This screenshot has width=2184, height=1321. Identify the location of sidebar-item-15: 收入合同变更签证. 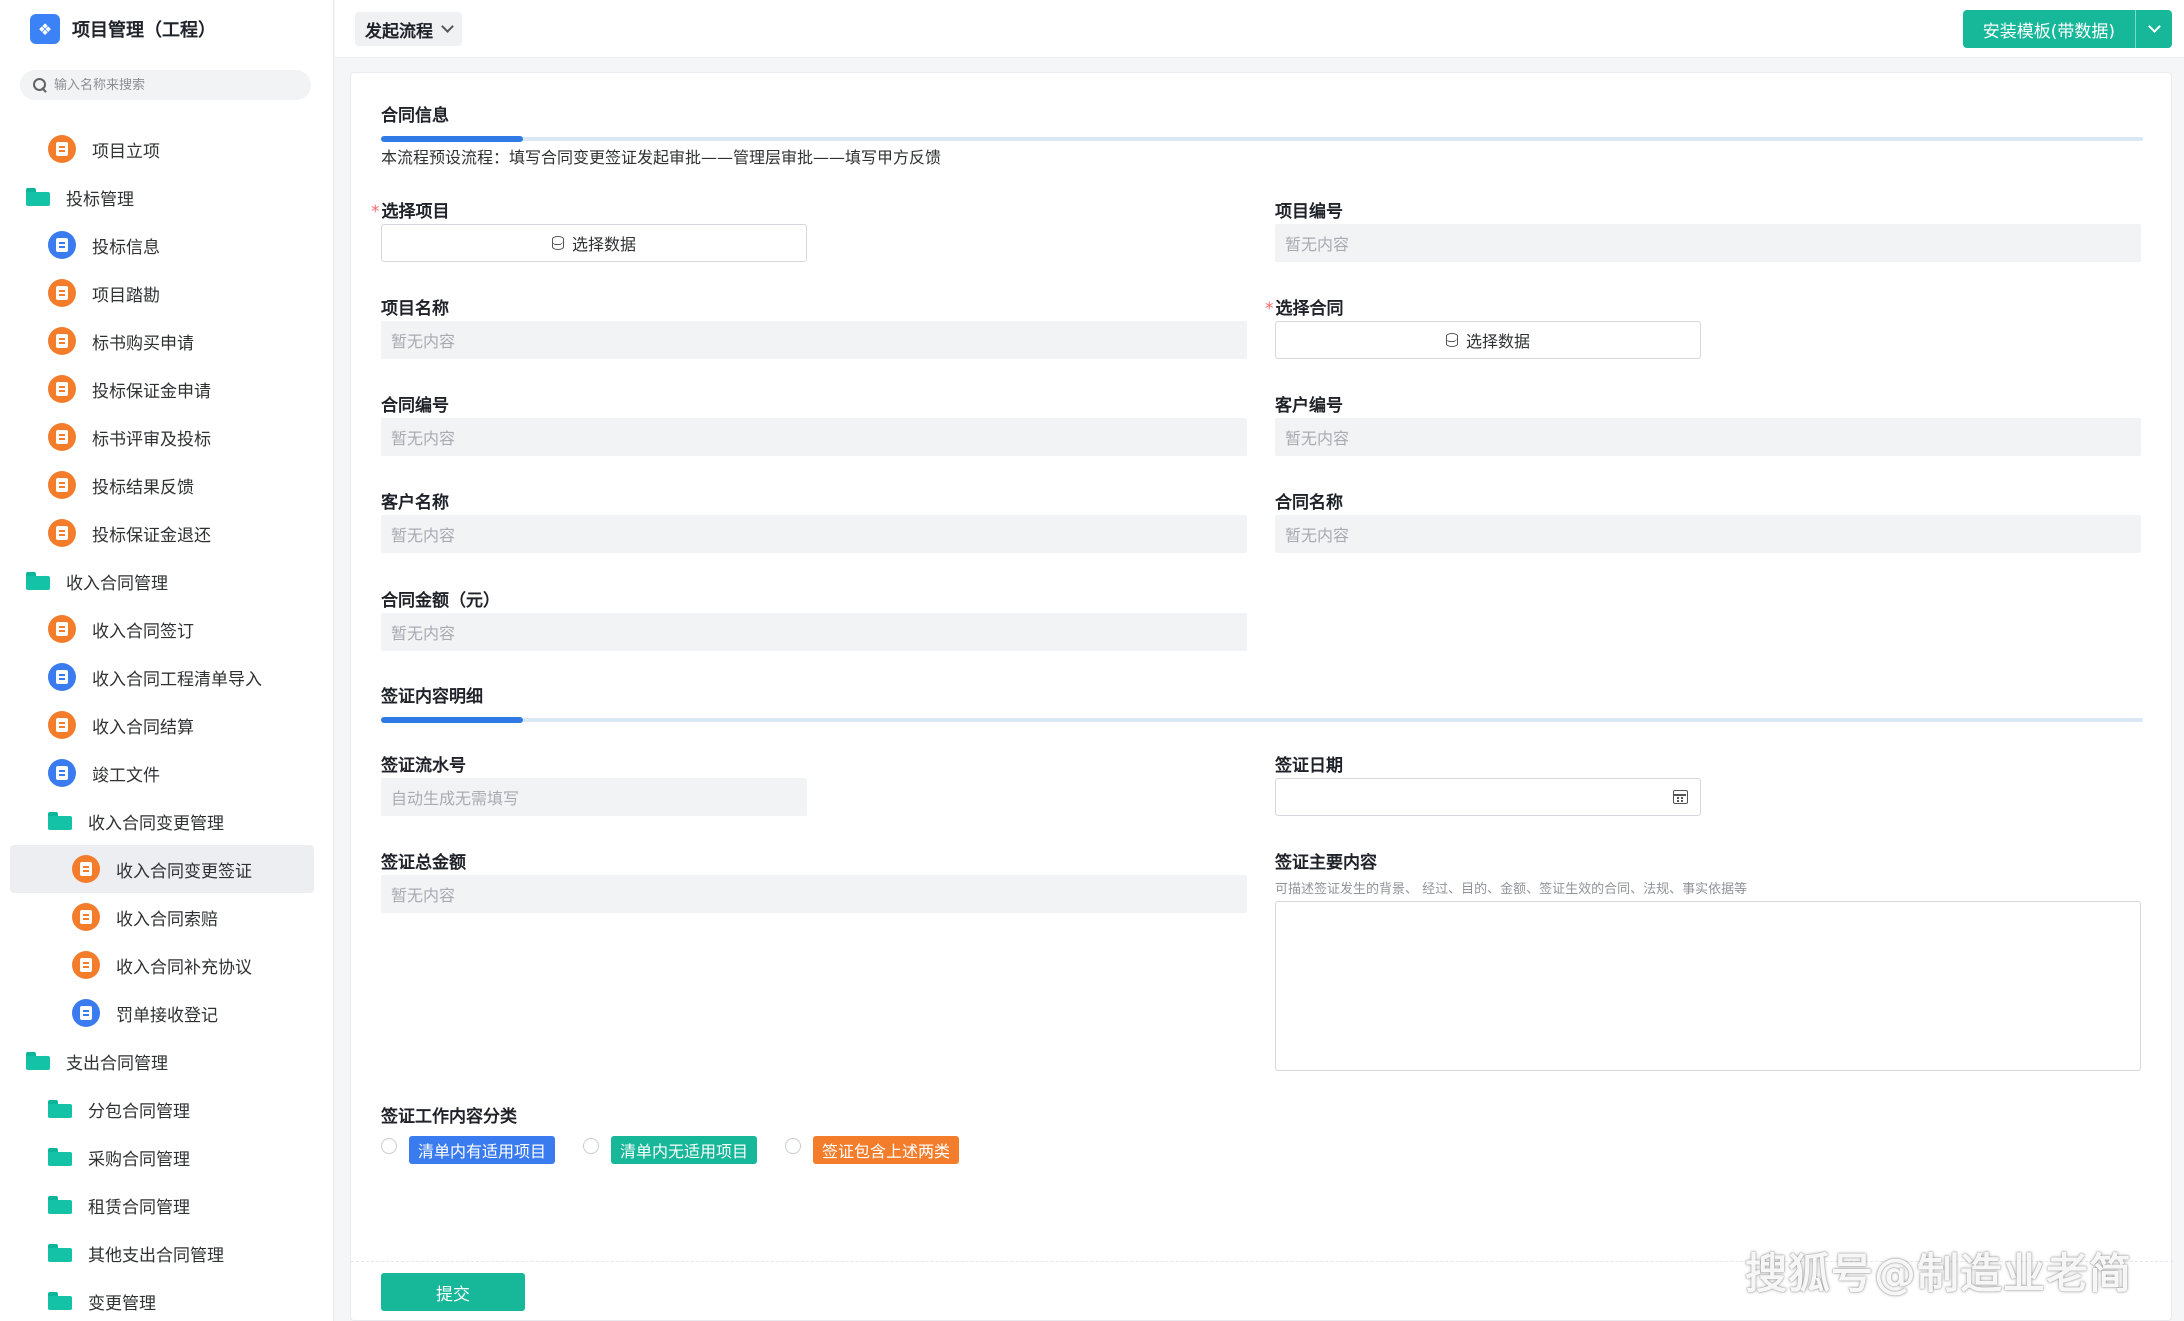
(162, 869).